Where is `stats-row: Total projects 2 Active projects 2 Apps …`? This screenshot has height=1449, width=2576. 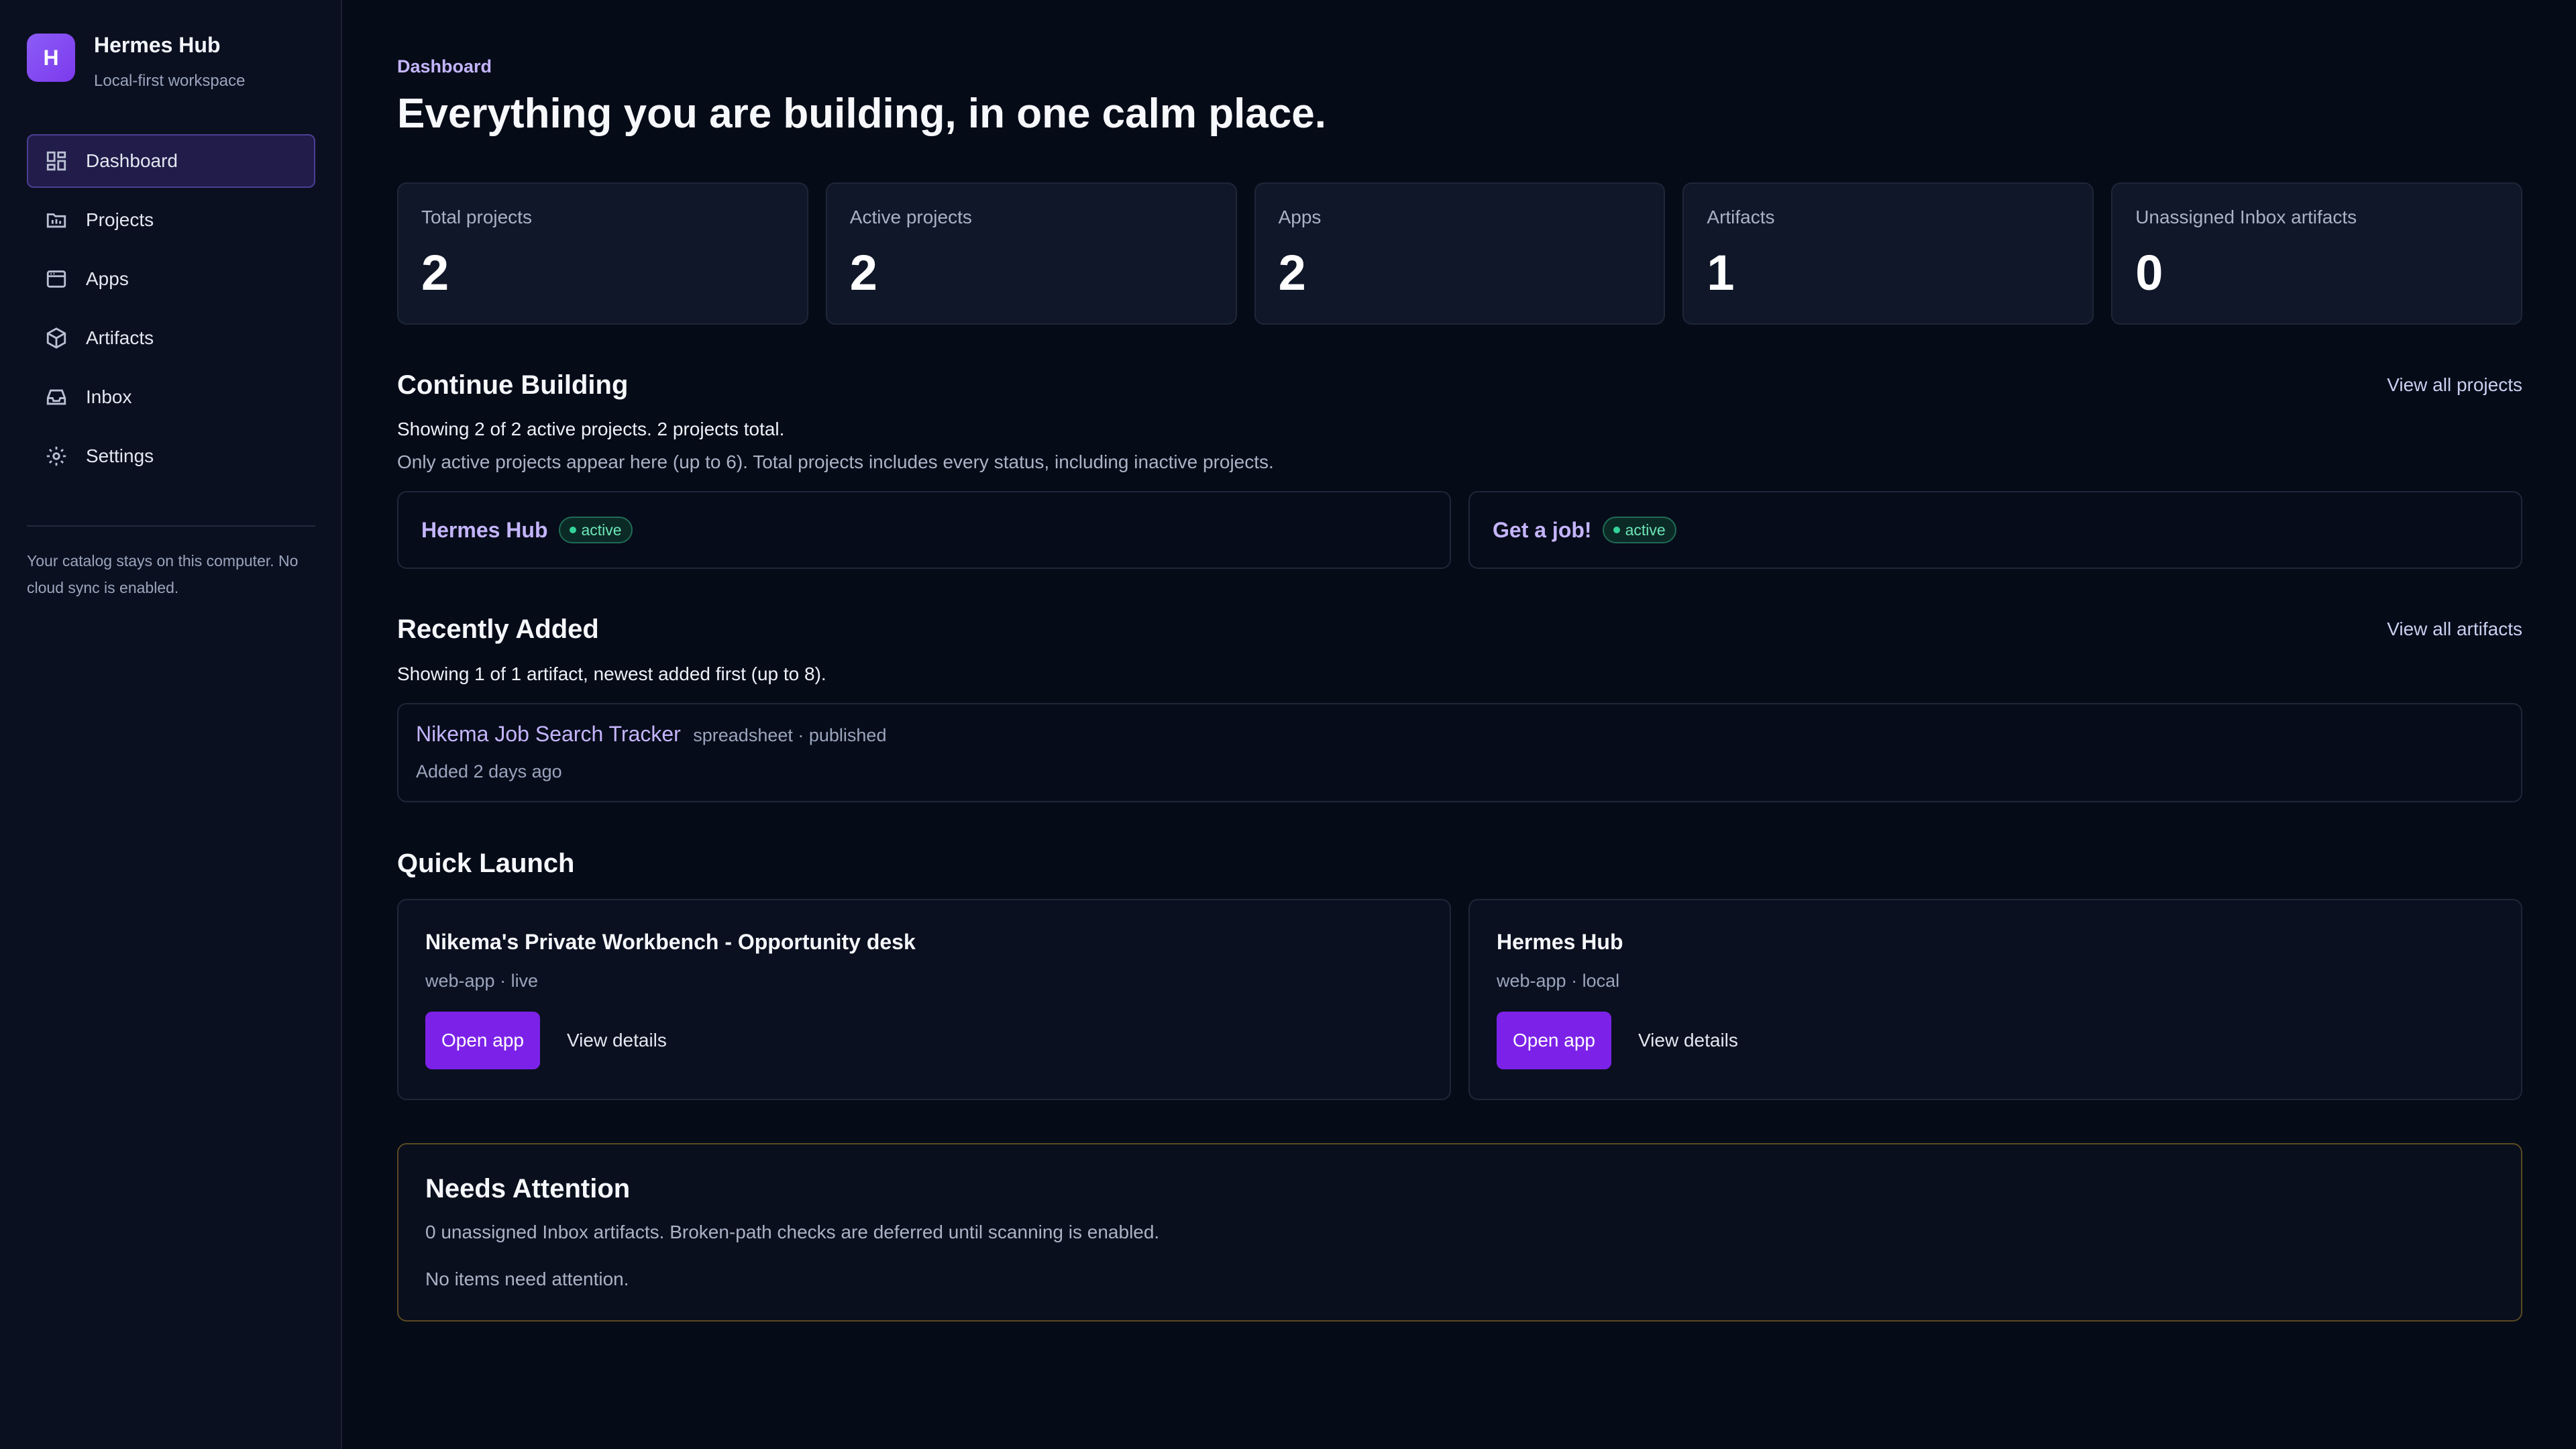
stats-row: Total projects 2 Active projects 2 Apps … is located at coordinates (1459, 253).